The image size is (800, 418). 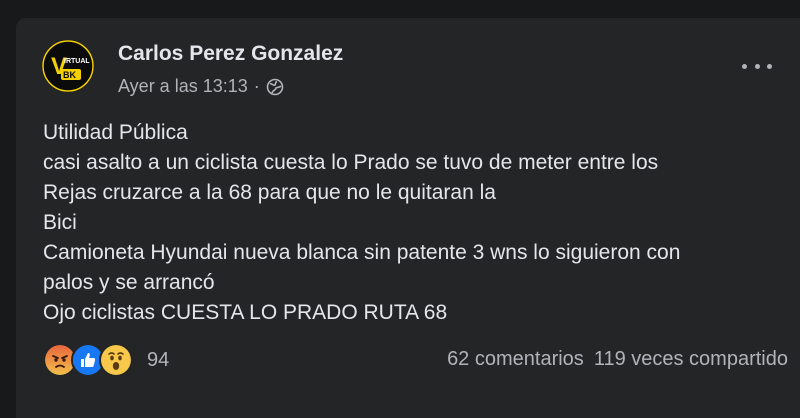 What do you see at coordinates (183, 86) in the screenshot?
I see `post-timestamp: Ayer a las 13:13` at bounding box center [183, 86].